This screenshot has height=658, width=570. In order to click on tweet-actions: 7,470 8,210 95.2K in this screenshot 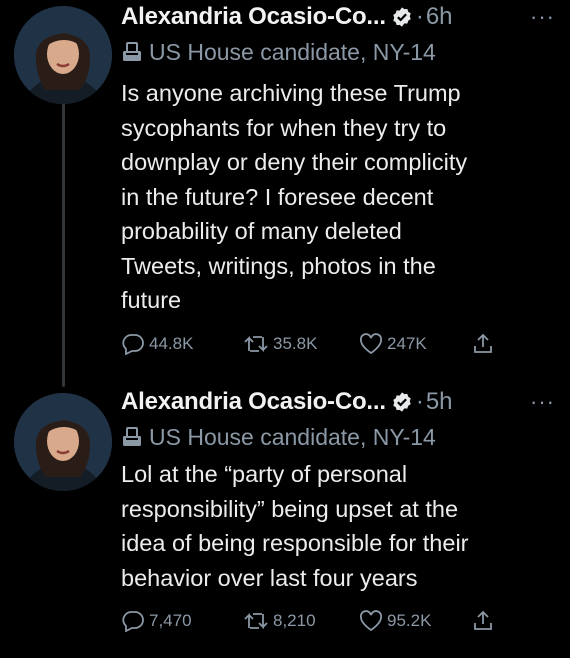, I will do `click(341, 621)`.